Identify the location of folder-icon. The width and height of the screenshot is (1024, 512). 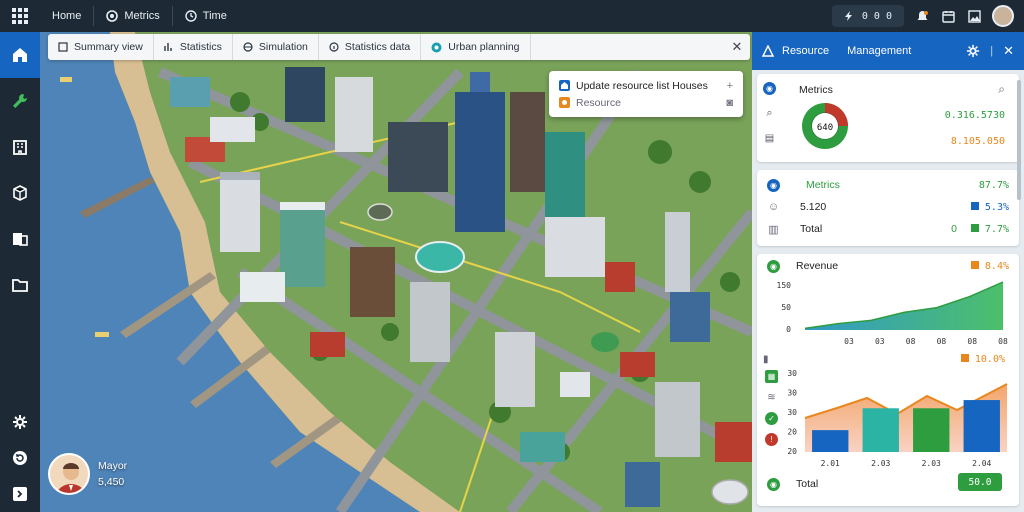
(20, 285).